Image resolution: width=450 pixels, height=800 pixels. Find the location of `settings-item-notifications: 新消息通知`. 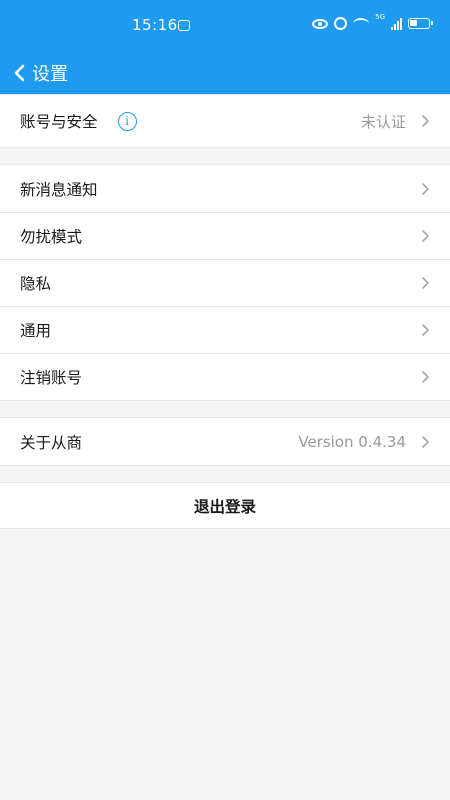

settings-item-notifications: 新消息通知 is located at coordinates (225, 188).